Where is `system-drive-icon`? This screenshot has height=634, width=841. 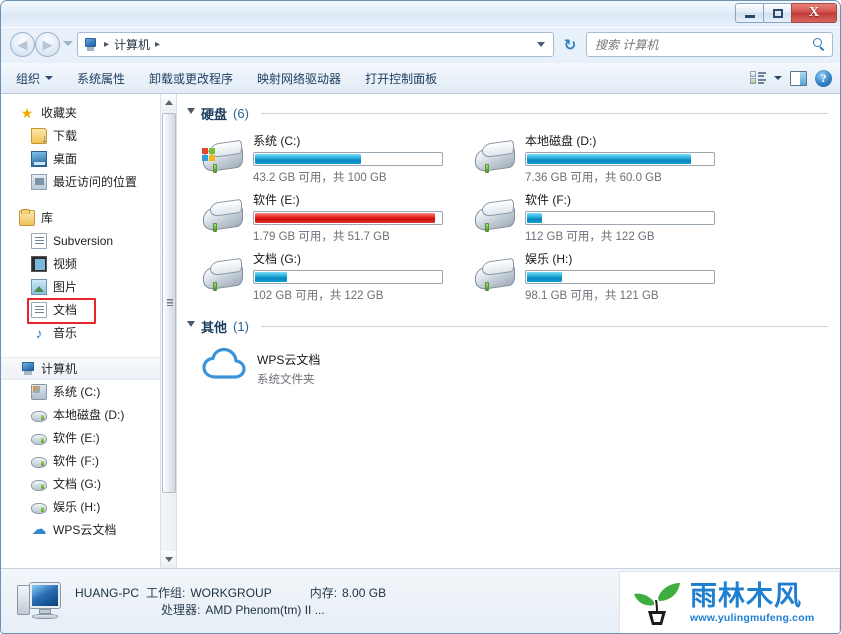
system-drive-icon is located at coordinates (39, 391).